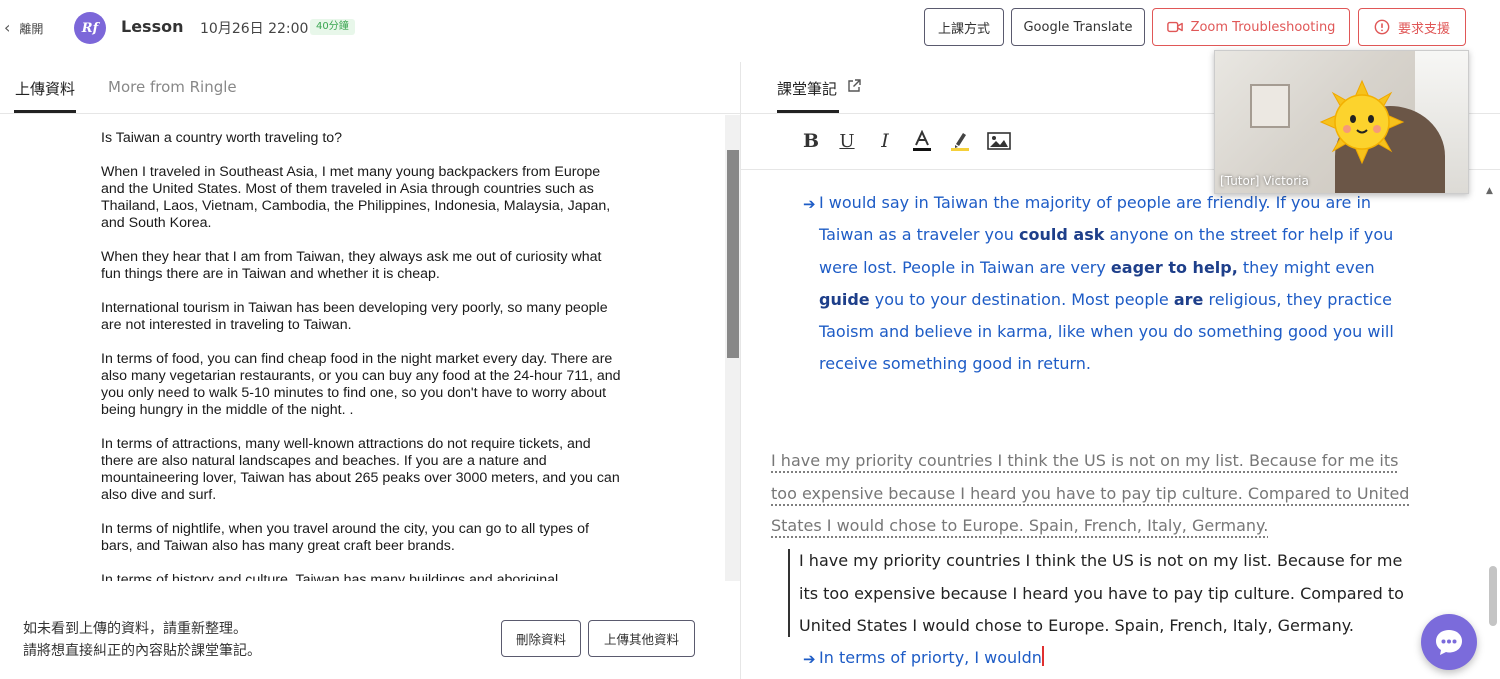 The height and width of the screenshot is (679, 1500). I want to click on bold-text-segment: guide, so click(844, 299).